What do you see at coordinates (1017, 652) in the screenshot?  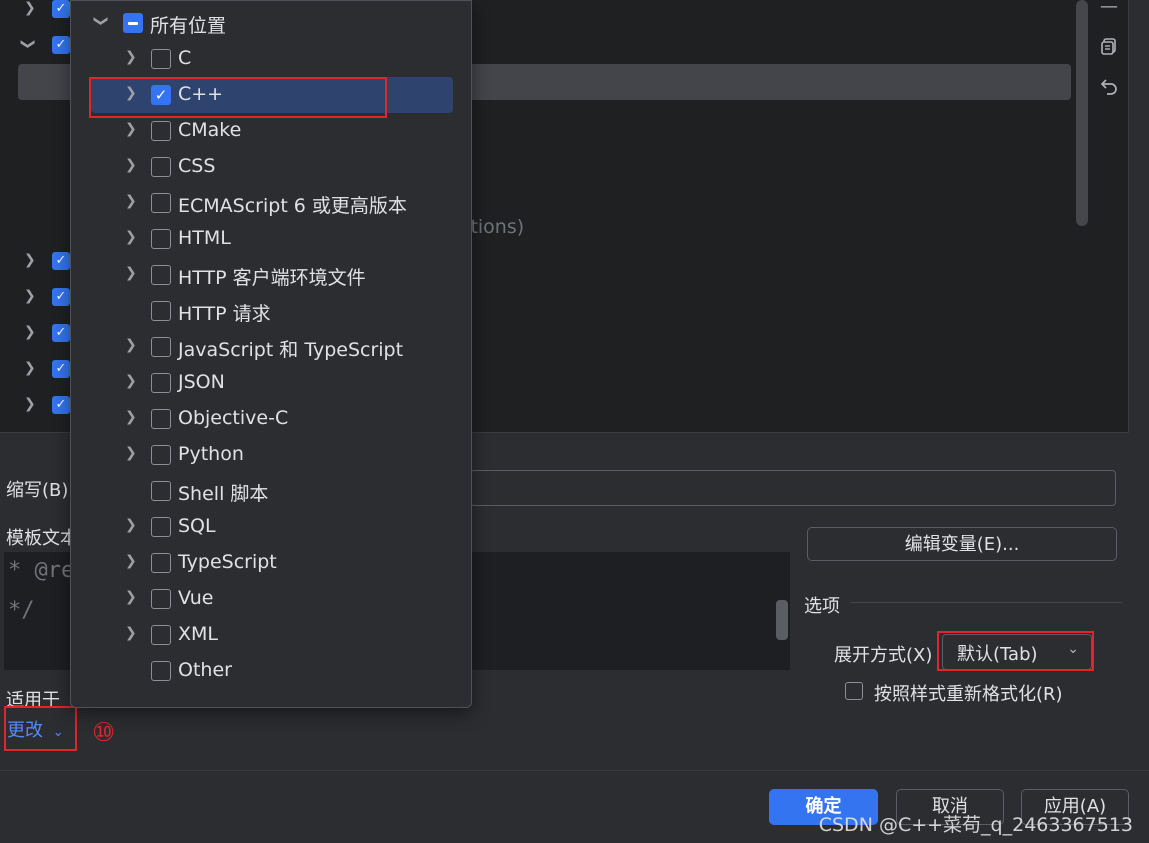 I see `expand-with-select: 默认(Tab) ⌄` at bounding box center [1017, 652].